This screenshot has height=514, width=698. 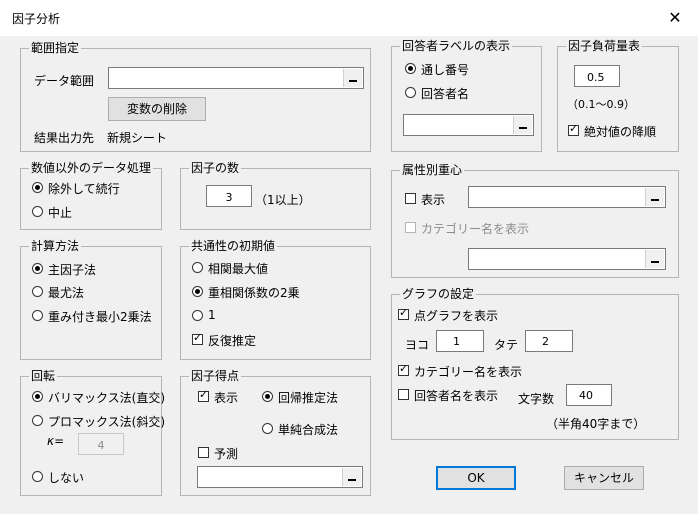 What do you see at coordinates (100, 317) in the screenshot?
I see `method-wls-label: 重み付き最小2乗法` at bounding box center [100, 317].